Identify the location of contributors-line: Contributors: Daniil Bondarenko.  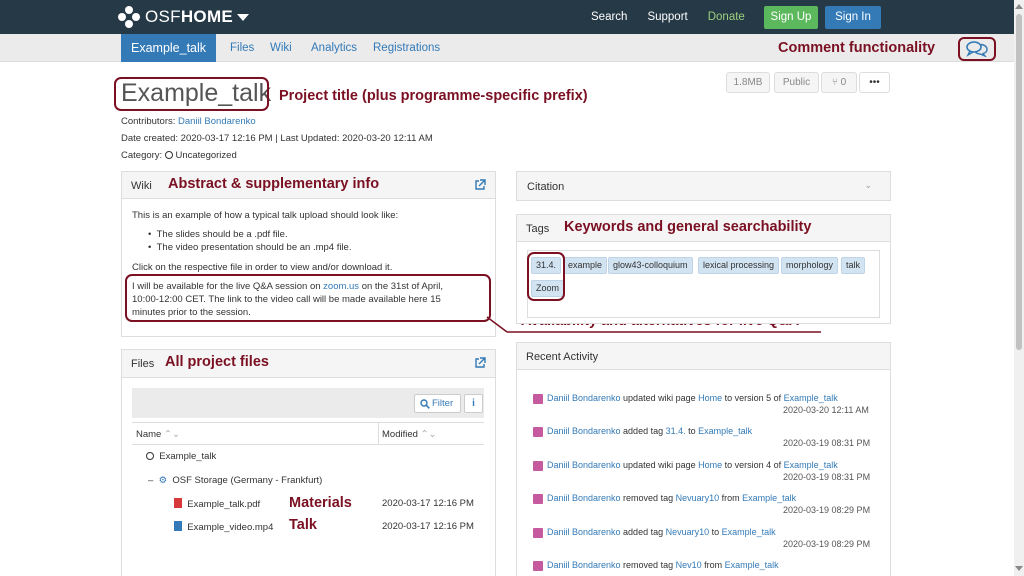
(188, 121).